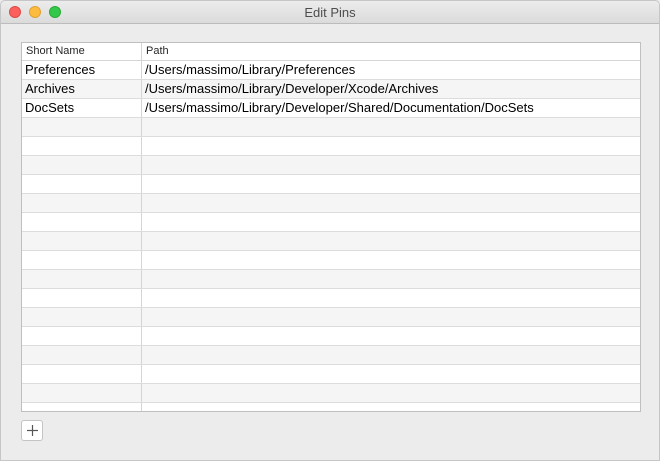  What do you see at coordinates (390, 51) in the screenshot?
I see `column-header-path: Path` at bounding box center [390, 51].